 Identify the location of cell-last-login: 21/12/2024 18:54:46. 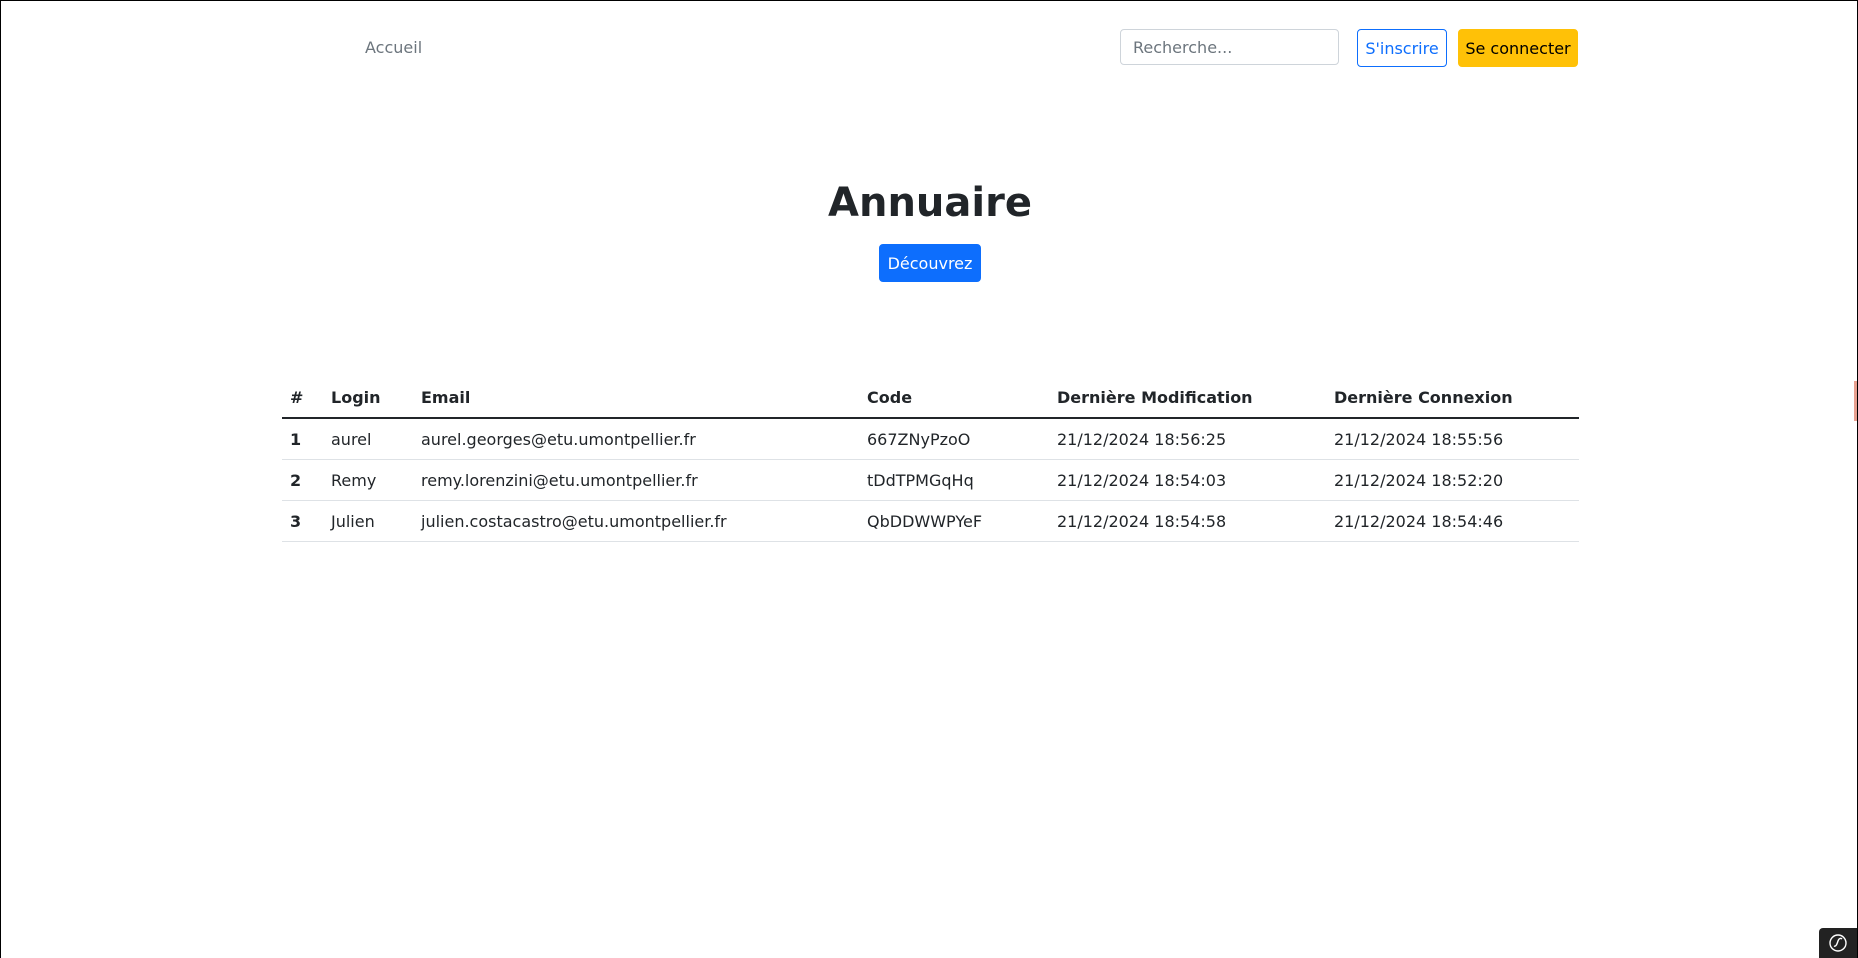
(1452, 521).